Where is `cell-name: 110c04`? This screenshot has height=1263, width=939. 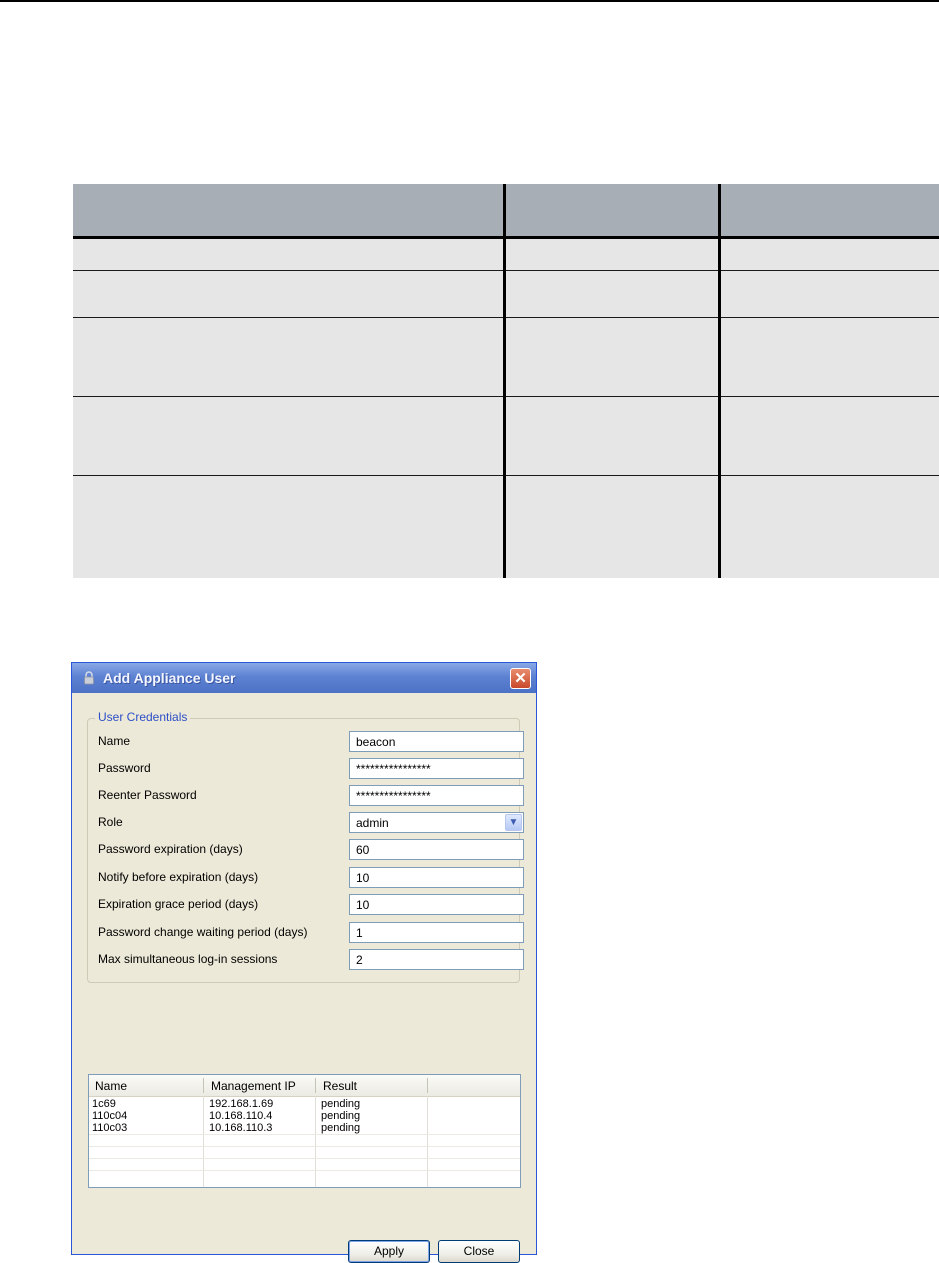 cell-name: 110c04 is located at coordinates (110, 1116).